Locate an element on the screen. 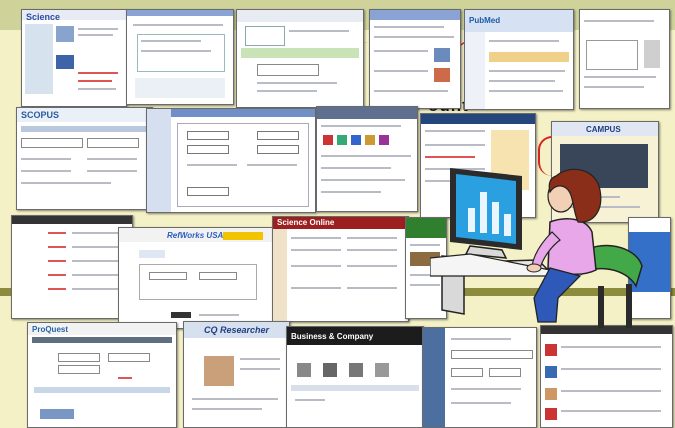 The width and height of the screenshot is (675, 428). thumbnail-cq-researcher: CQ Researcher is located at coordinates (236, 374).